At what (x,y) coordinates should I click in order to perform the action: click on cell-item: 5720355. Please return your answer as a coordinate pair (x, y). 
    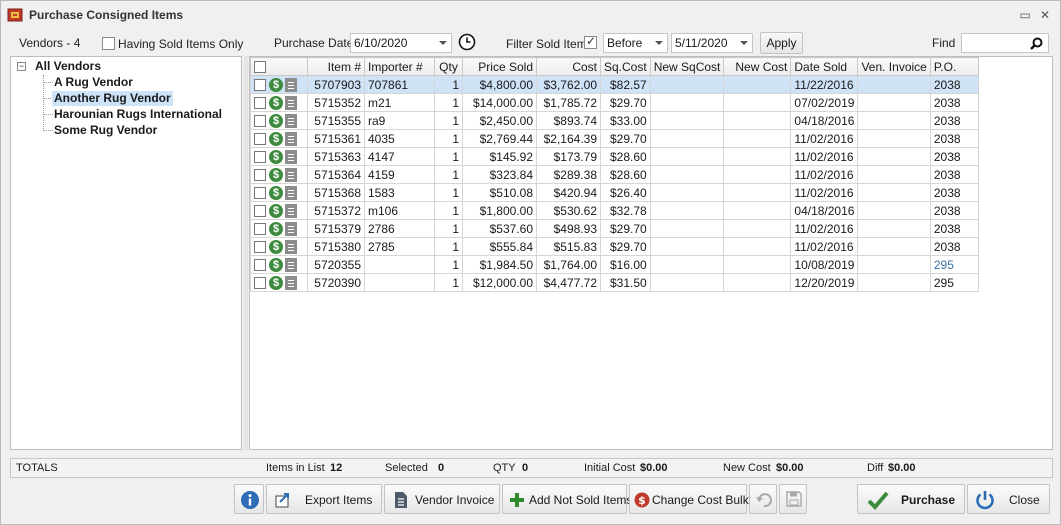
    Looking at the image, I should click on (336, 264).